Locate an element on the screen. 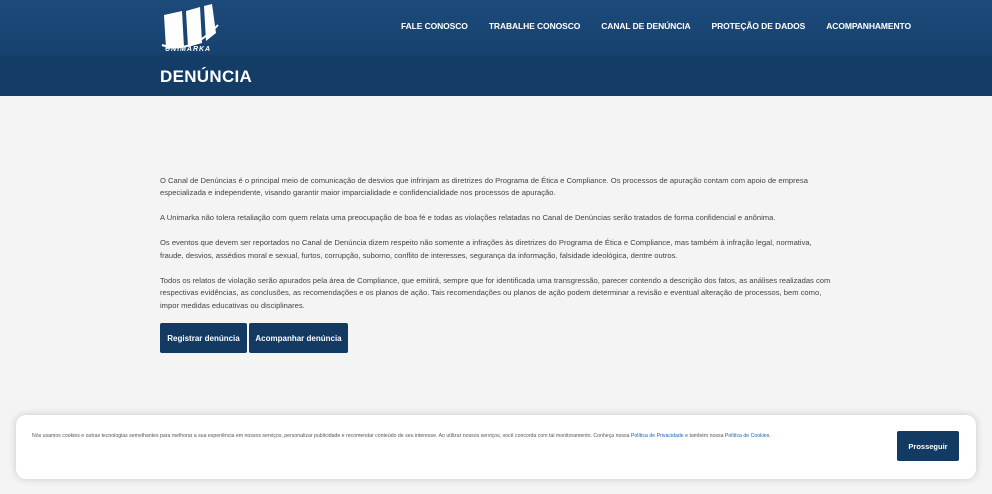 This screenshot has width=992, height=494. title-band is located at coordinates (496, 77).